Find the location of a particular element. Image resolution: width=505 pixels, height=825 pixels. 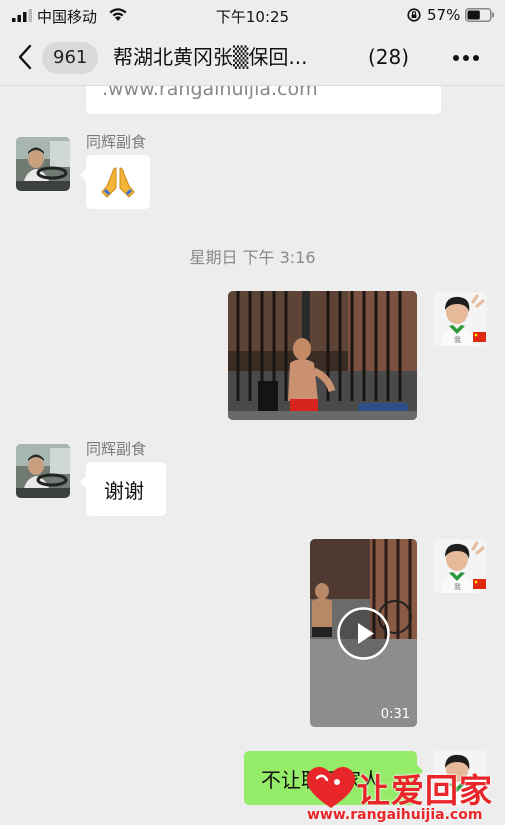

chat-header: 961 帮湖北黄冈张▒保回... (28) is located at coordinates (252, 58).